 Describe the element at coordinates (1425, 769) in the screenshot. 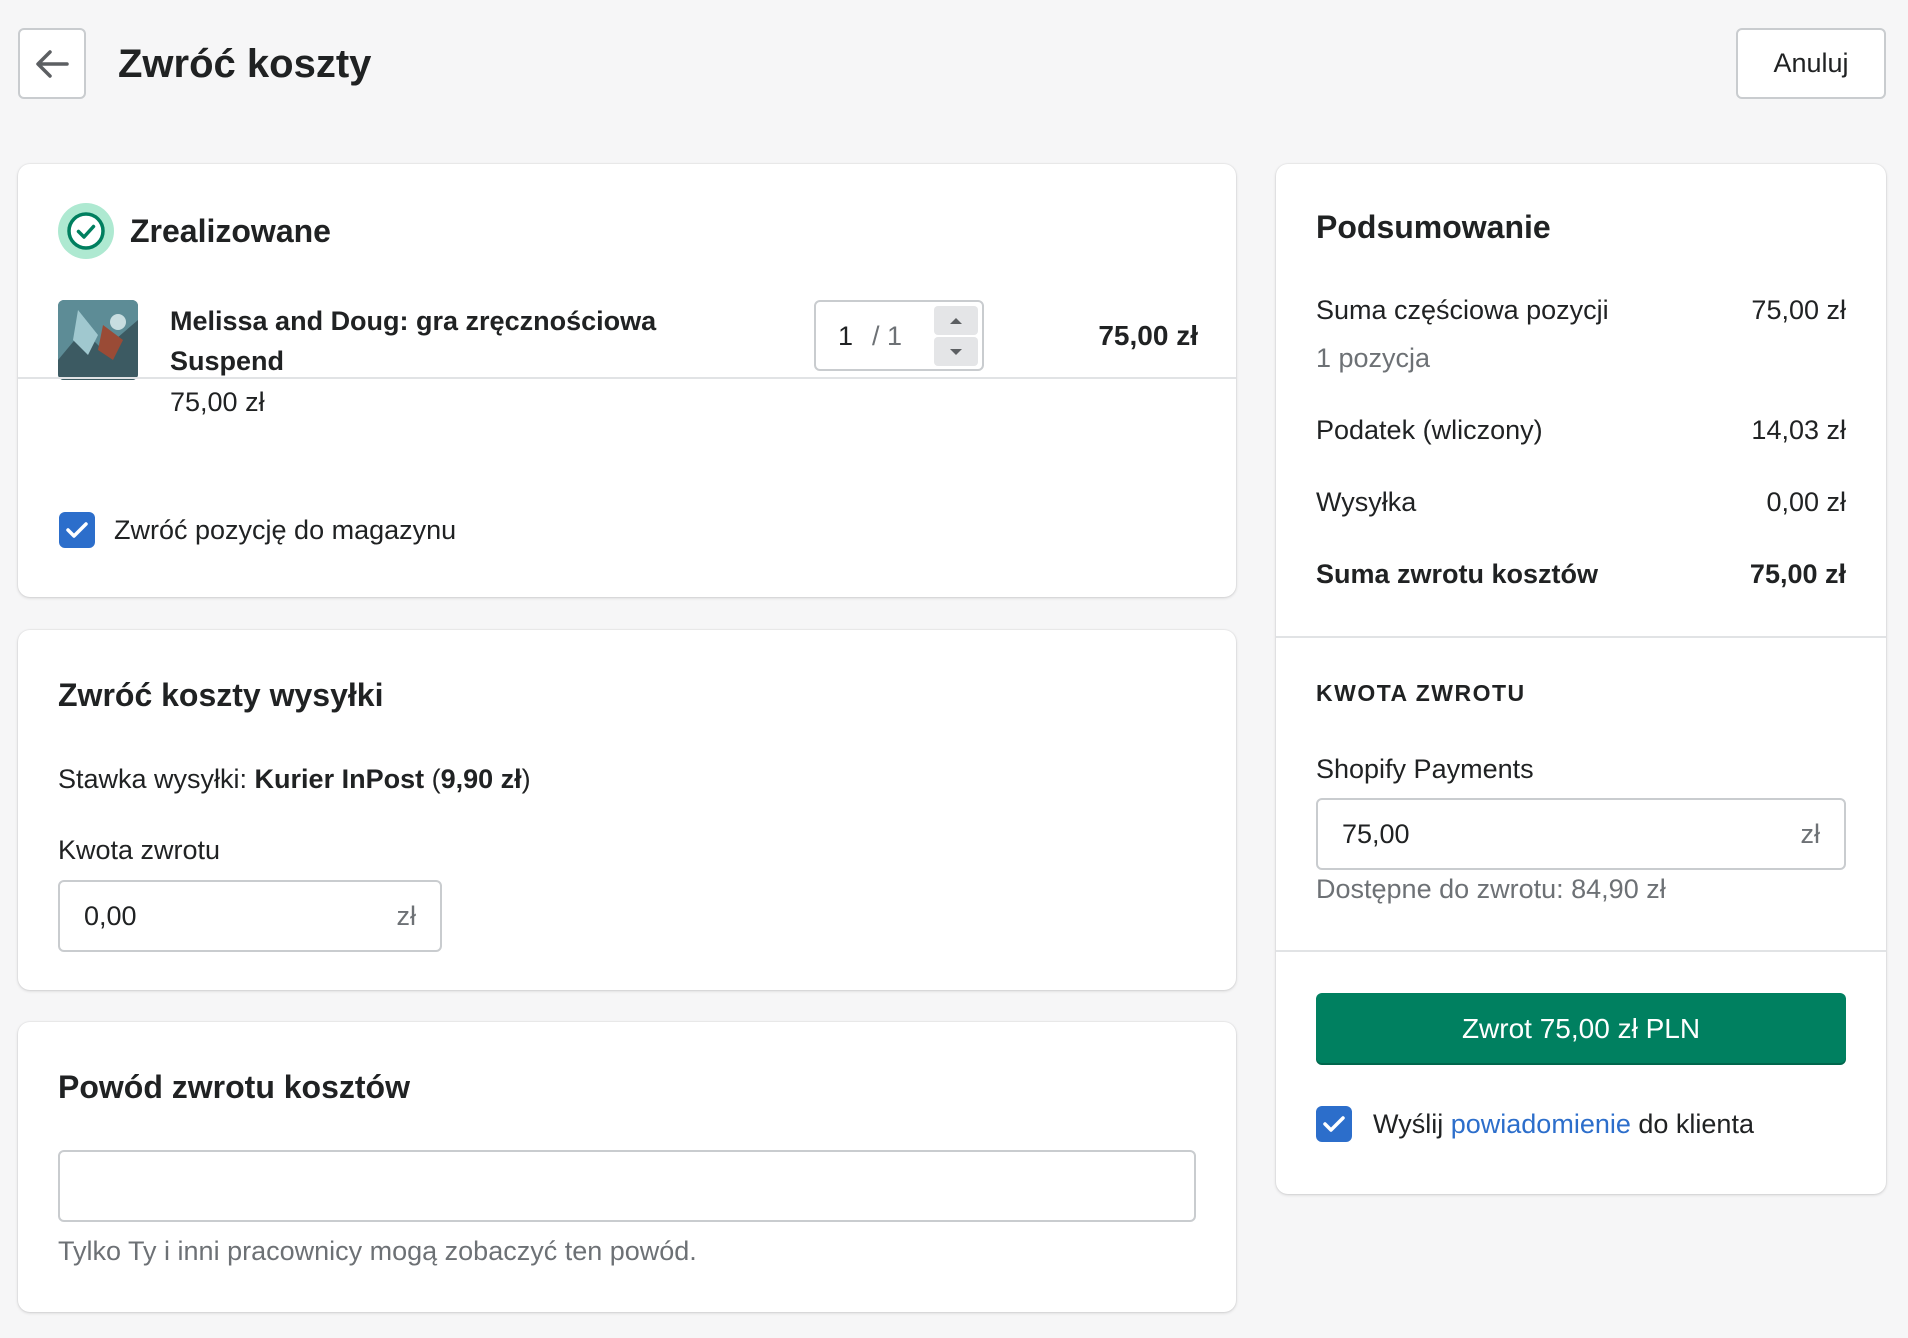

I see `payment-method-label: Shopify Payments` at that location.